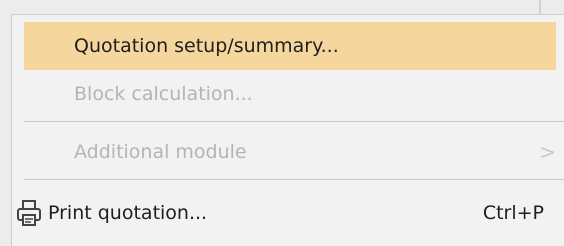 Image resolution: width=564 pixels, height=246 pixels. Describe the element at coordinates (29, 213) in the screenshot. I see `printer-icon` at that location.